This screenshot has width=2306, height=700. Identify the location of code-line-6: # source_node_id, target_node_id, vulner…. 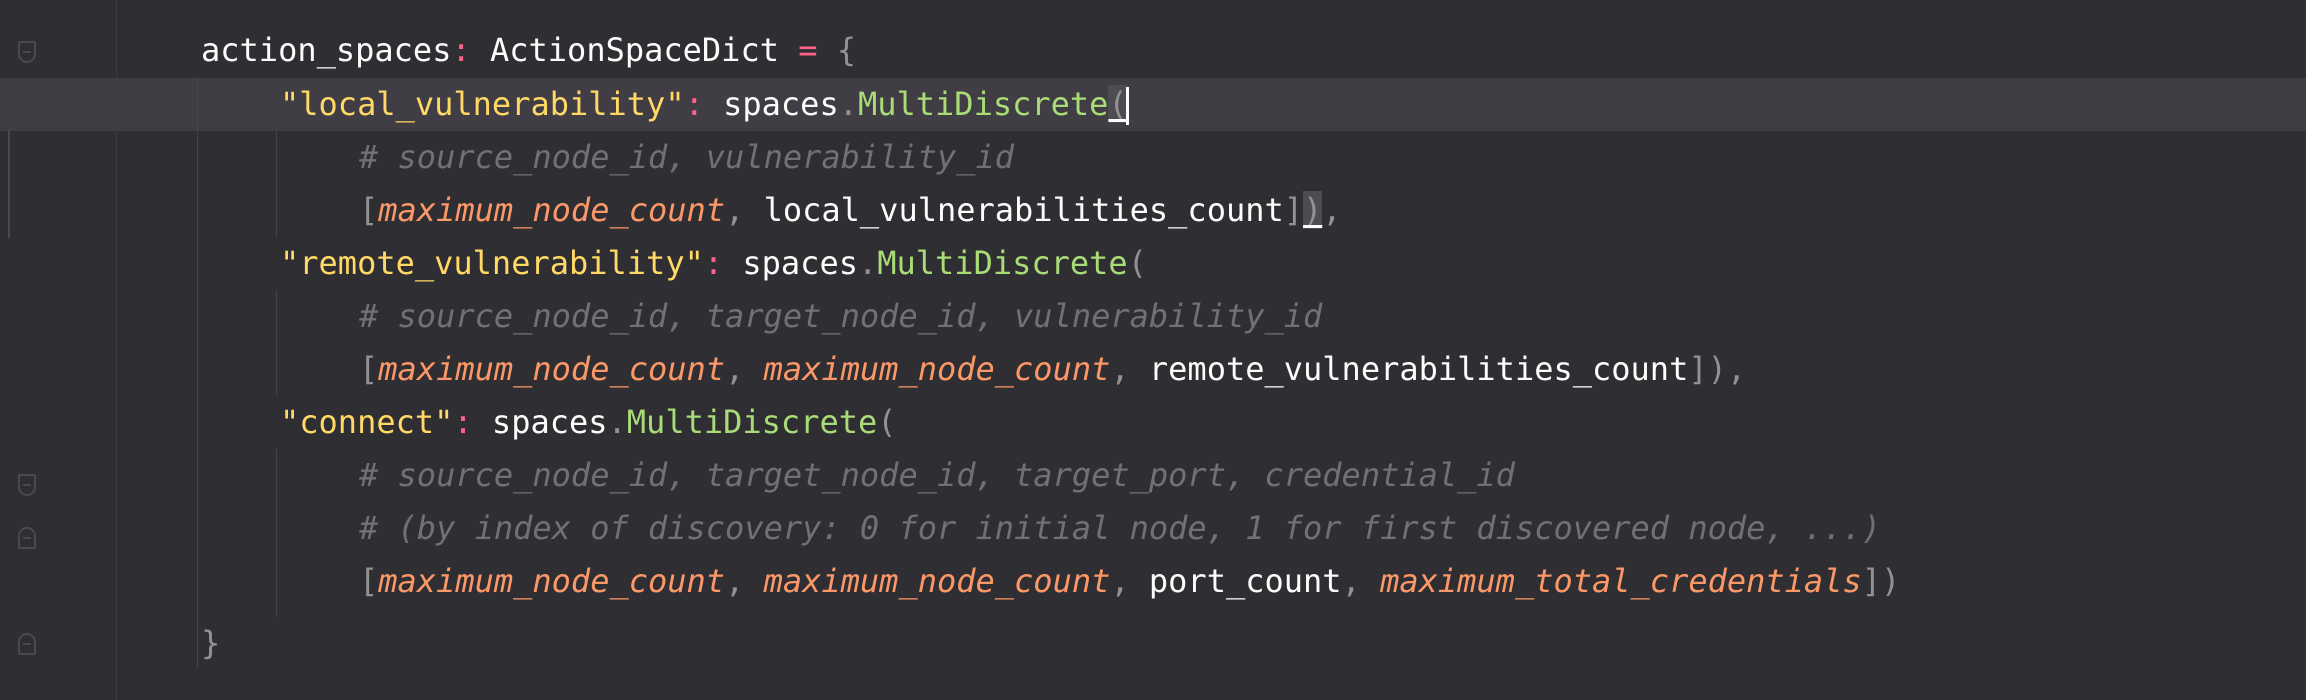
(840, 316).